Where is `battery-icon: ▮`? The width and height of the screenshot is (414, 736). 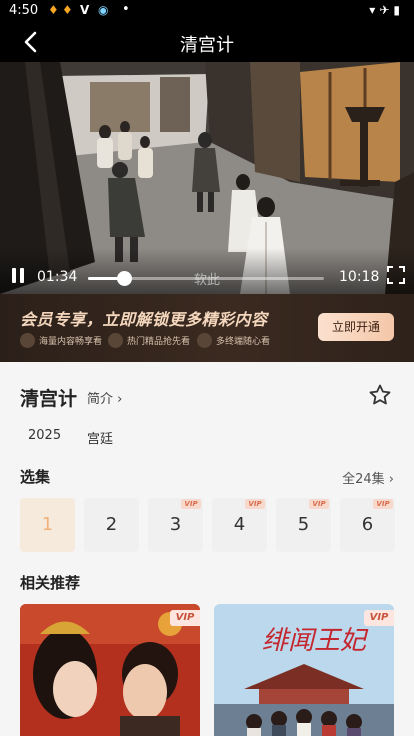
battery-icon: ▮ is located at coordinates (398, 10).